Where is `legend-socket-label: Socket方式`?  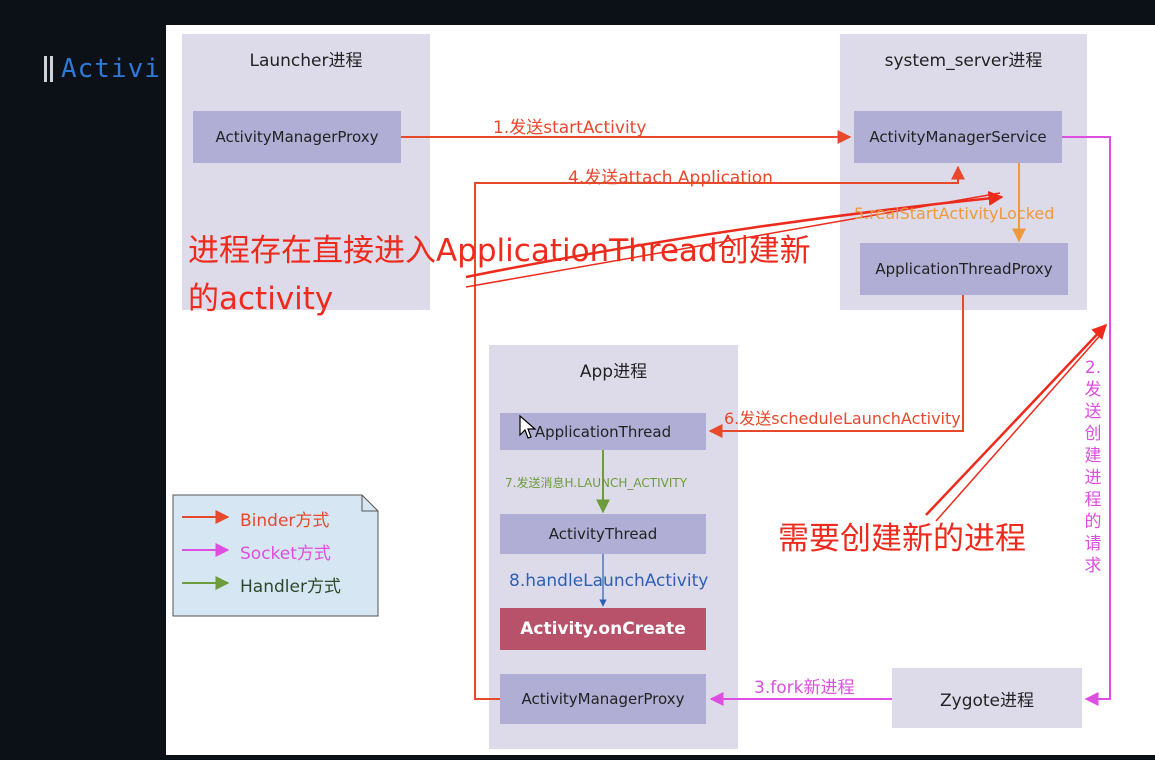
legend-socket-label: Socket方式 is located at coordinates (285, 554).